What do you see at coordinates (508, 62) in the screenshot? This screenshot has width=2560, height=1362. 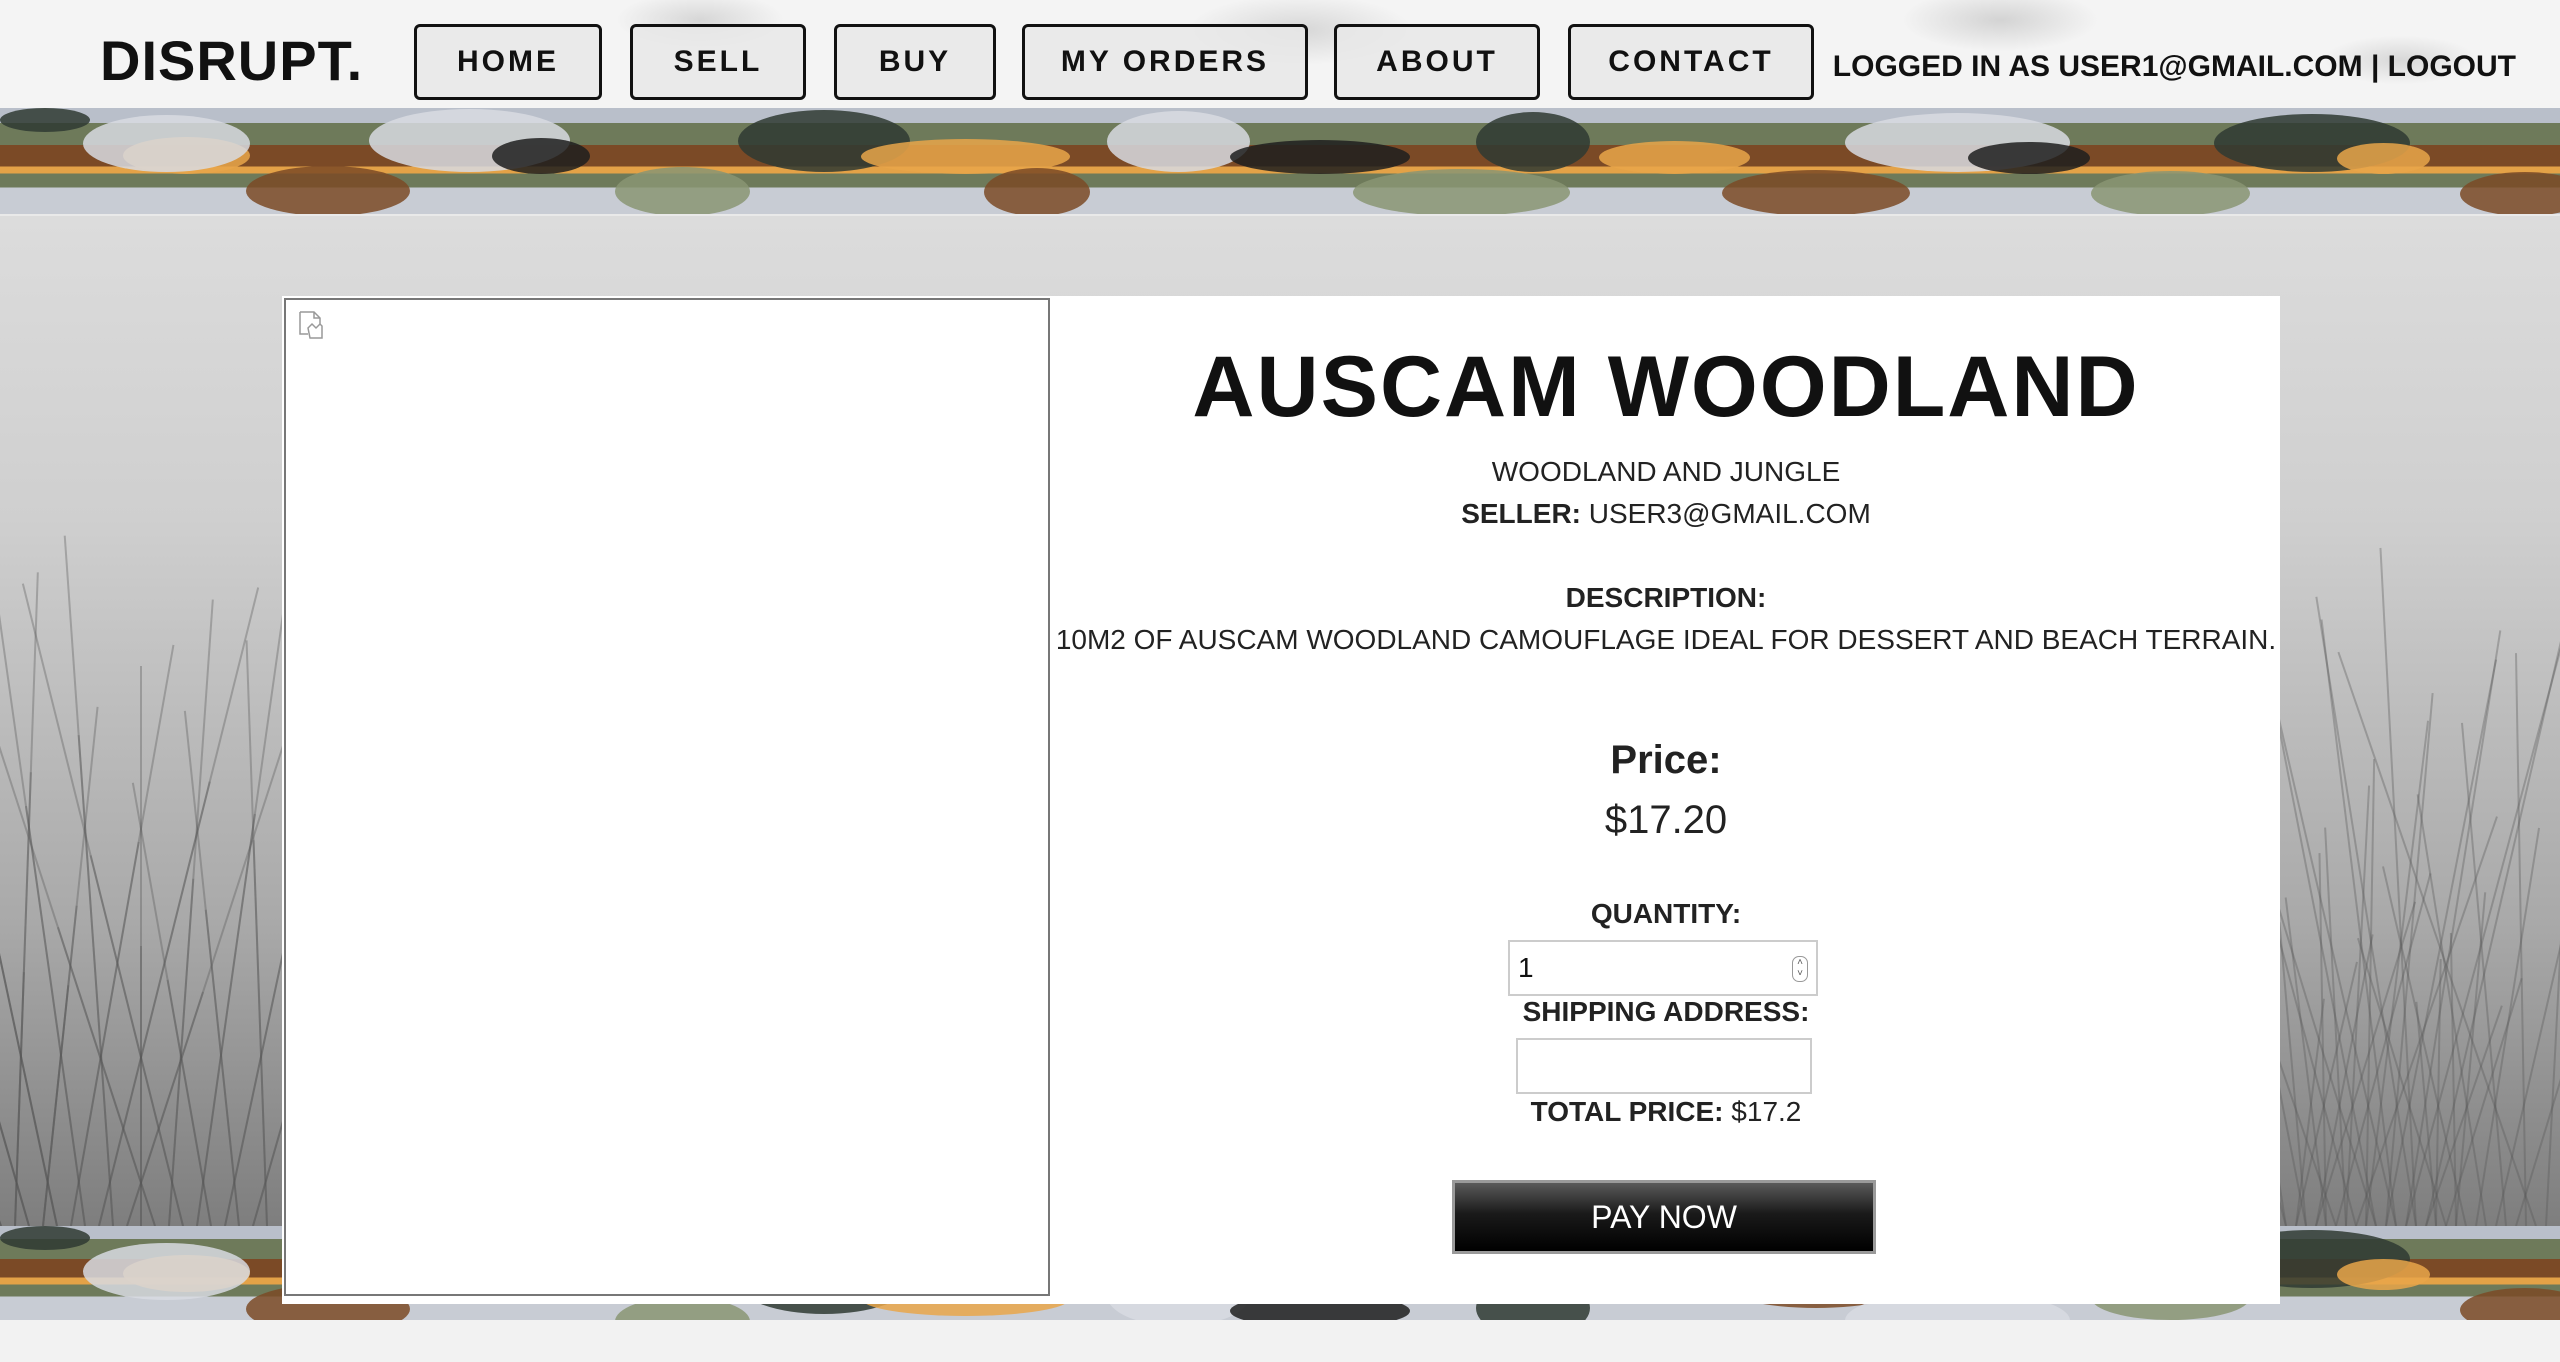 I see `nav-home-button: HOME` at bounding box center [508, 62].